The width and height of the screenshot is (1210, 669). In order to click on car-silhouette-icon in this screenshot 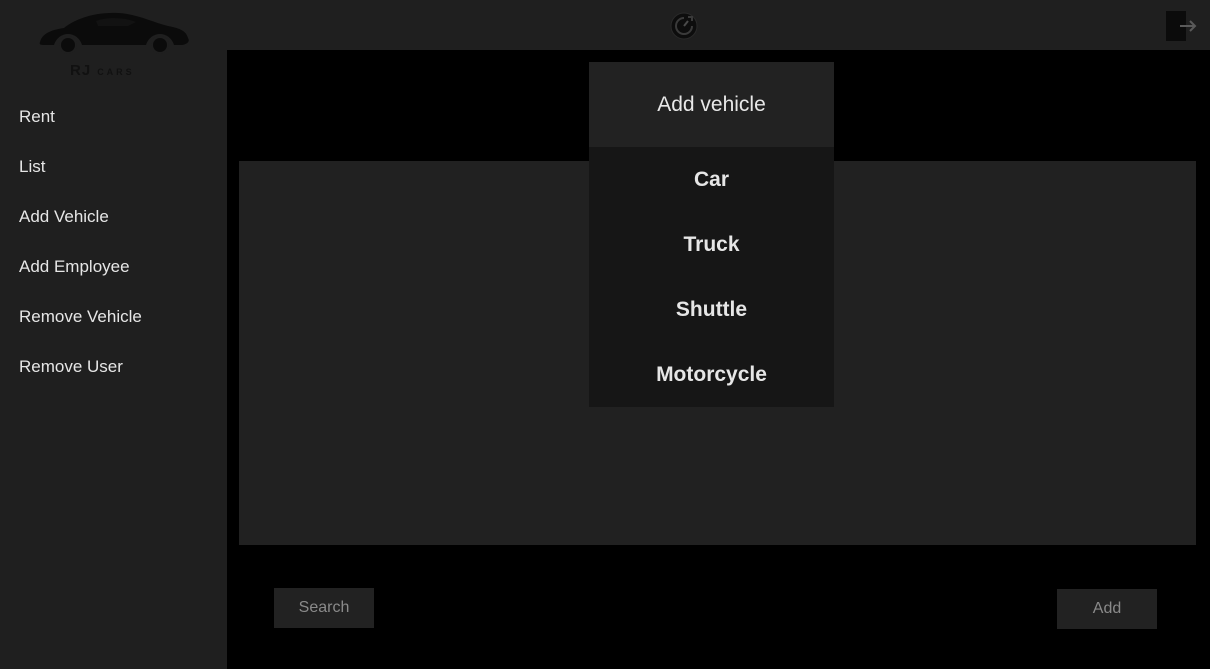, I will do `click(114, 33)`.